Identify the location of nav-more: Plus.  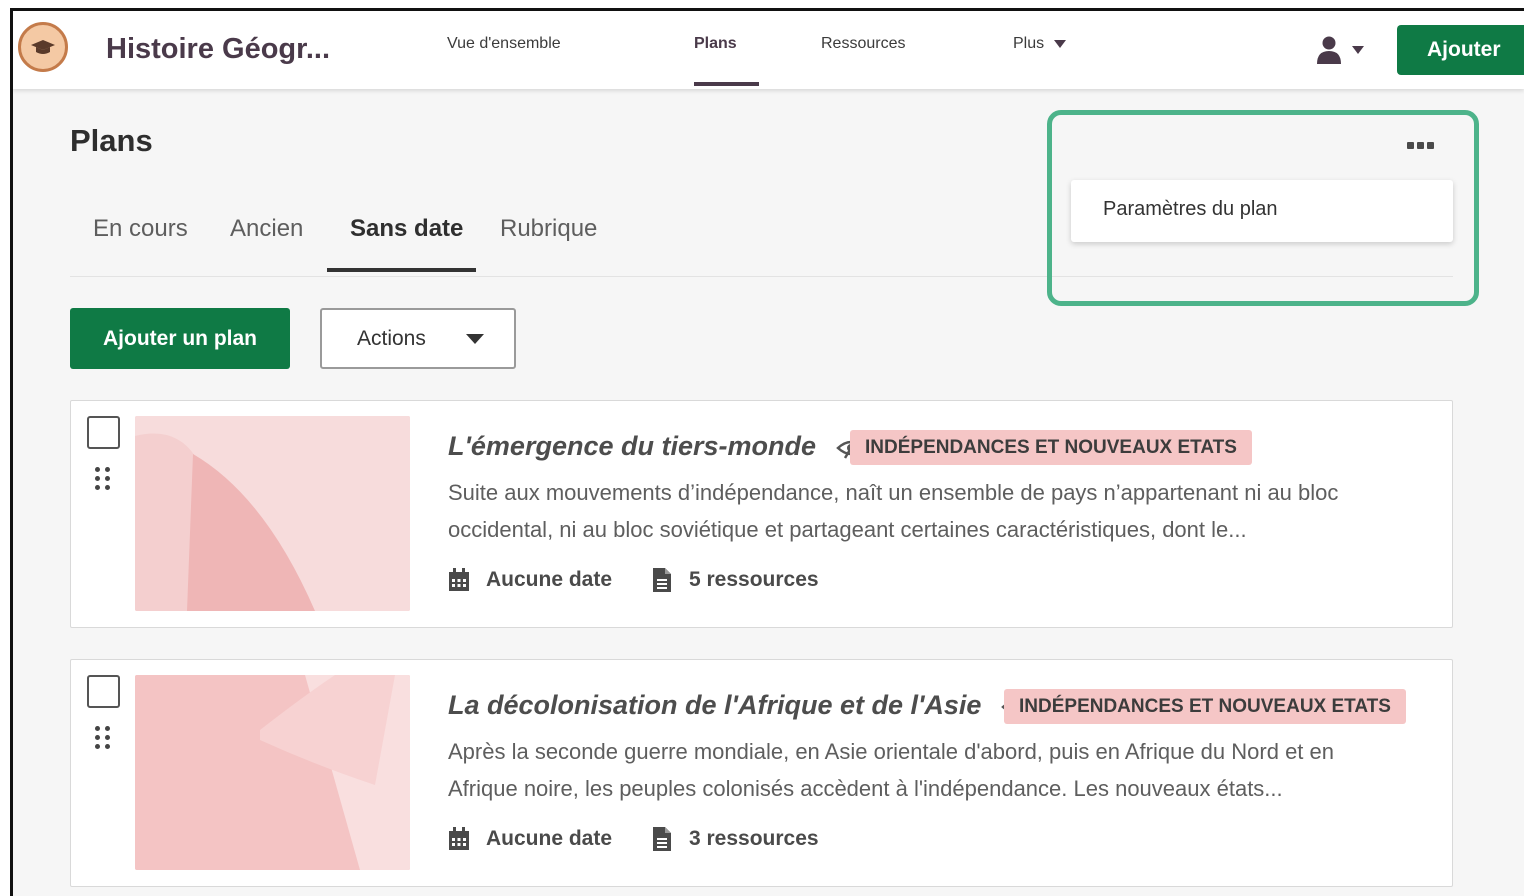
(1040, 44).